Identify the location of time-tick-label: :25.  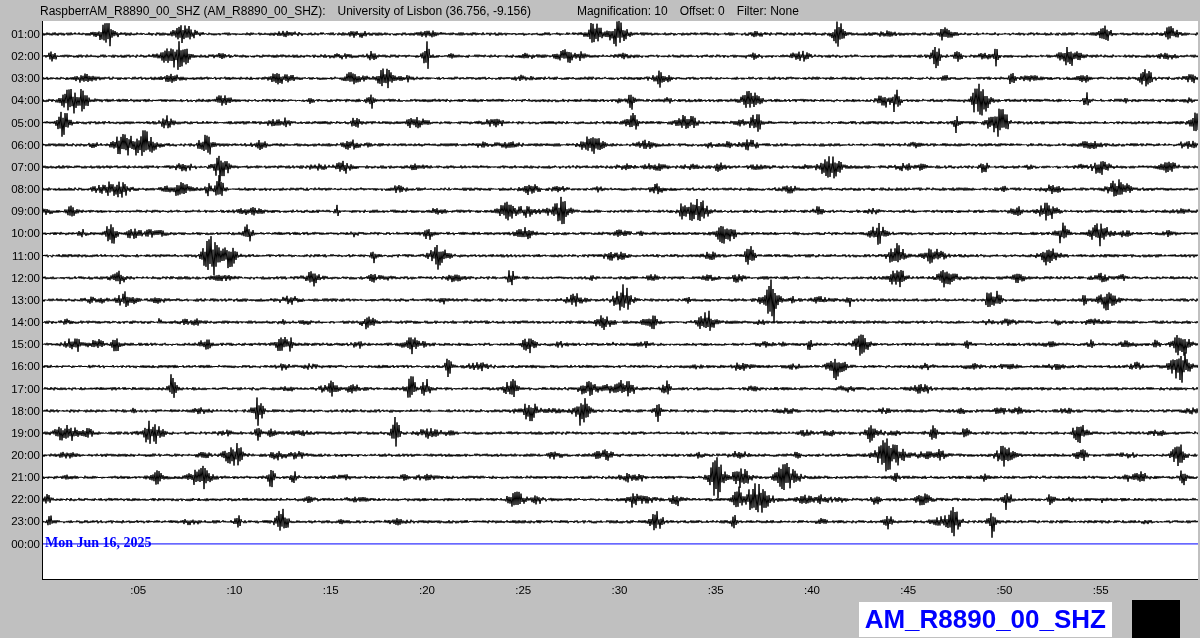
(523, 590).